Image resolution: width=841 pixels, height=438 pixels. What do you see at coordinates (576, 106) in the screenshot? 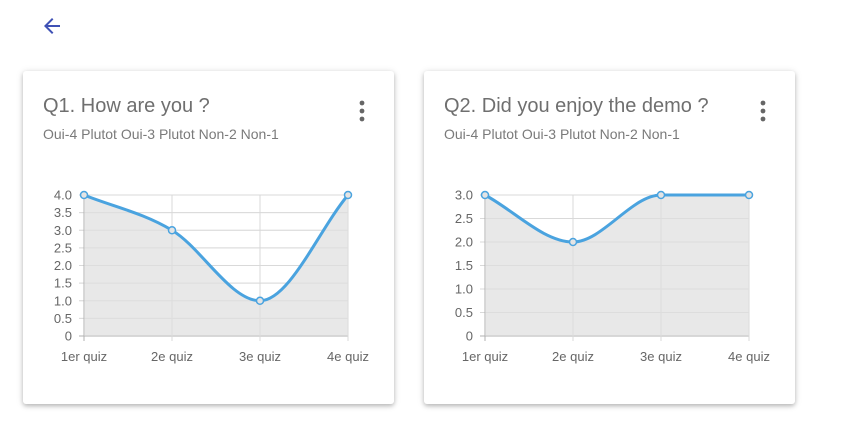
I see `card-title: Q2. Did you enjoy the demo ?` at bounding box center [576, 106].